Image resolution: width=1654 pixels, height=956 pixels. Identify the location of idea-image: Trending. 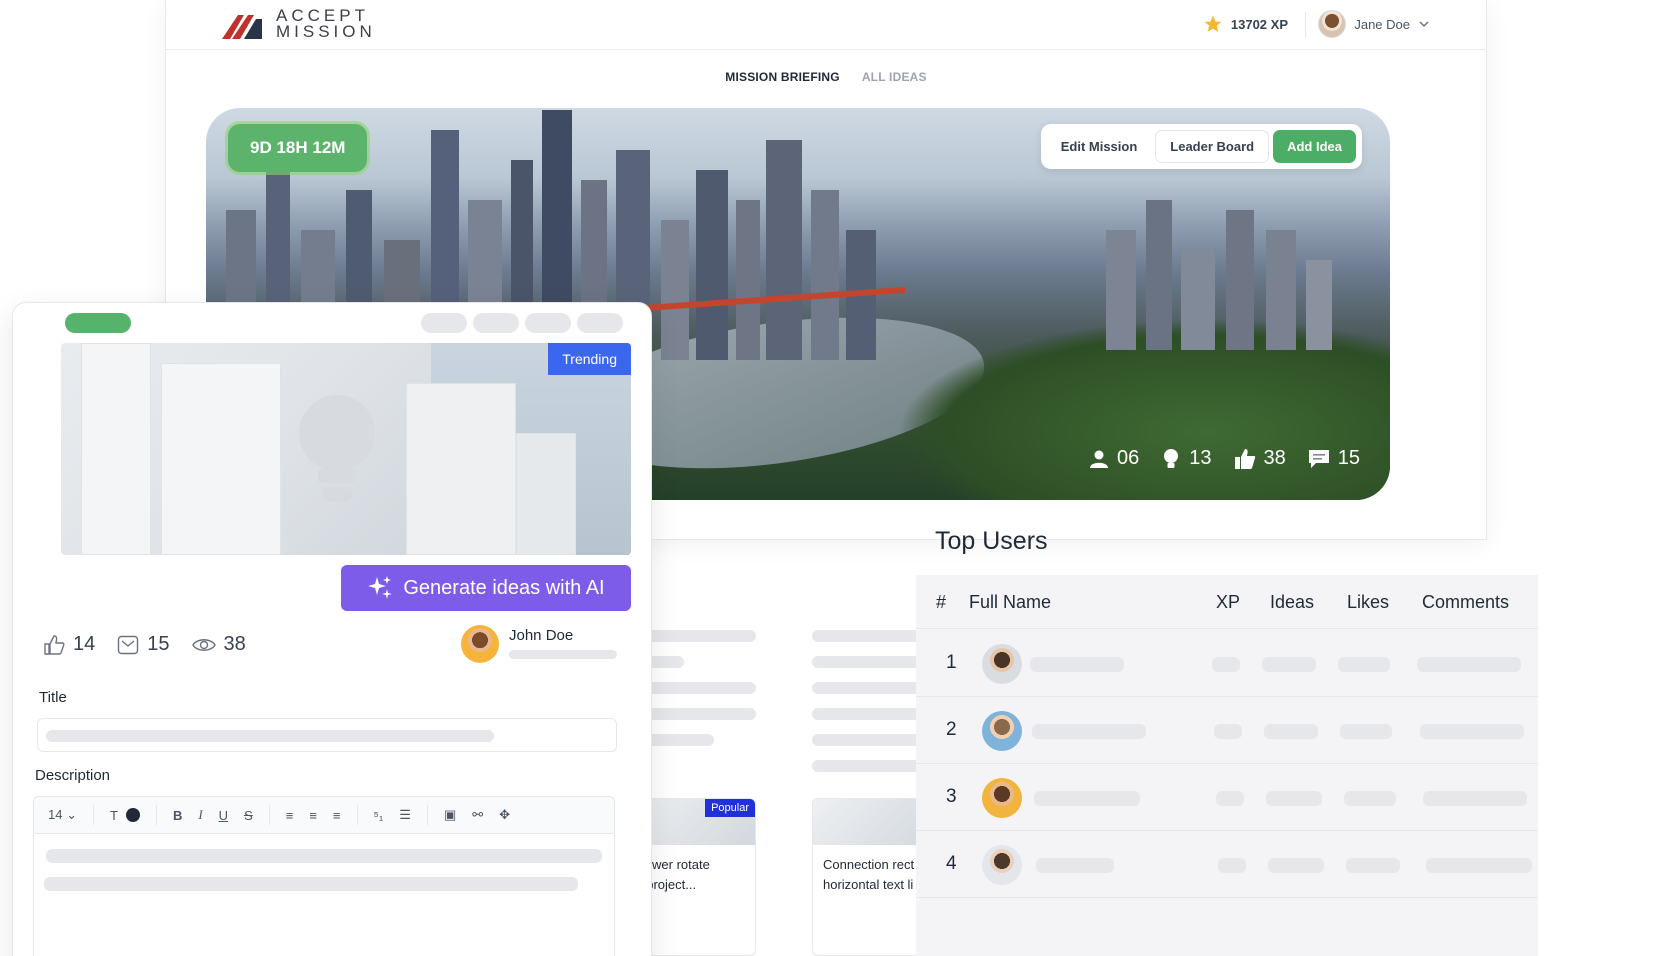
(346, 449).